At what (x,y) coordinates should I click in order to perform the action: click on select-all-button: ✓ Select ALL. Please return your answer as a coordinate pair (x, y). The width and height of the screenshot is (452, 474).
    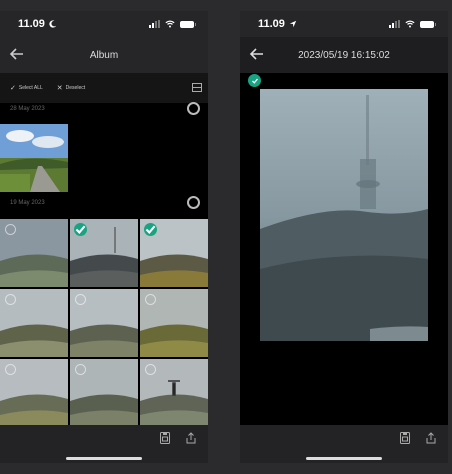
    Looking at the image, I should click on (26, 88).